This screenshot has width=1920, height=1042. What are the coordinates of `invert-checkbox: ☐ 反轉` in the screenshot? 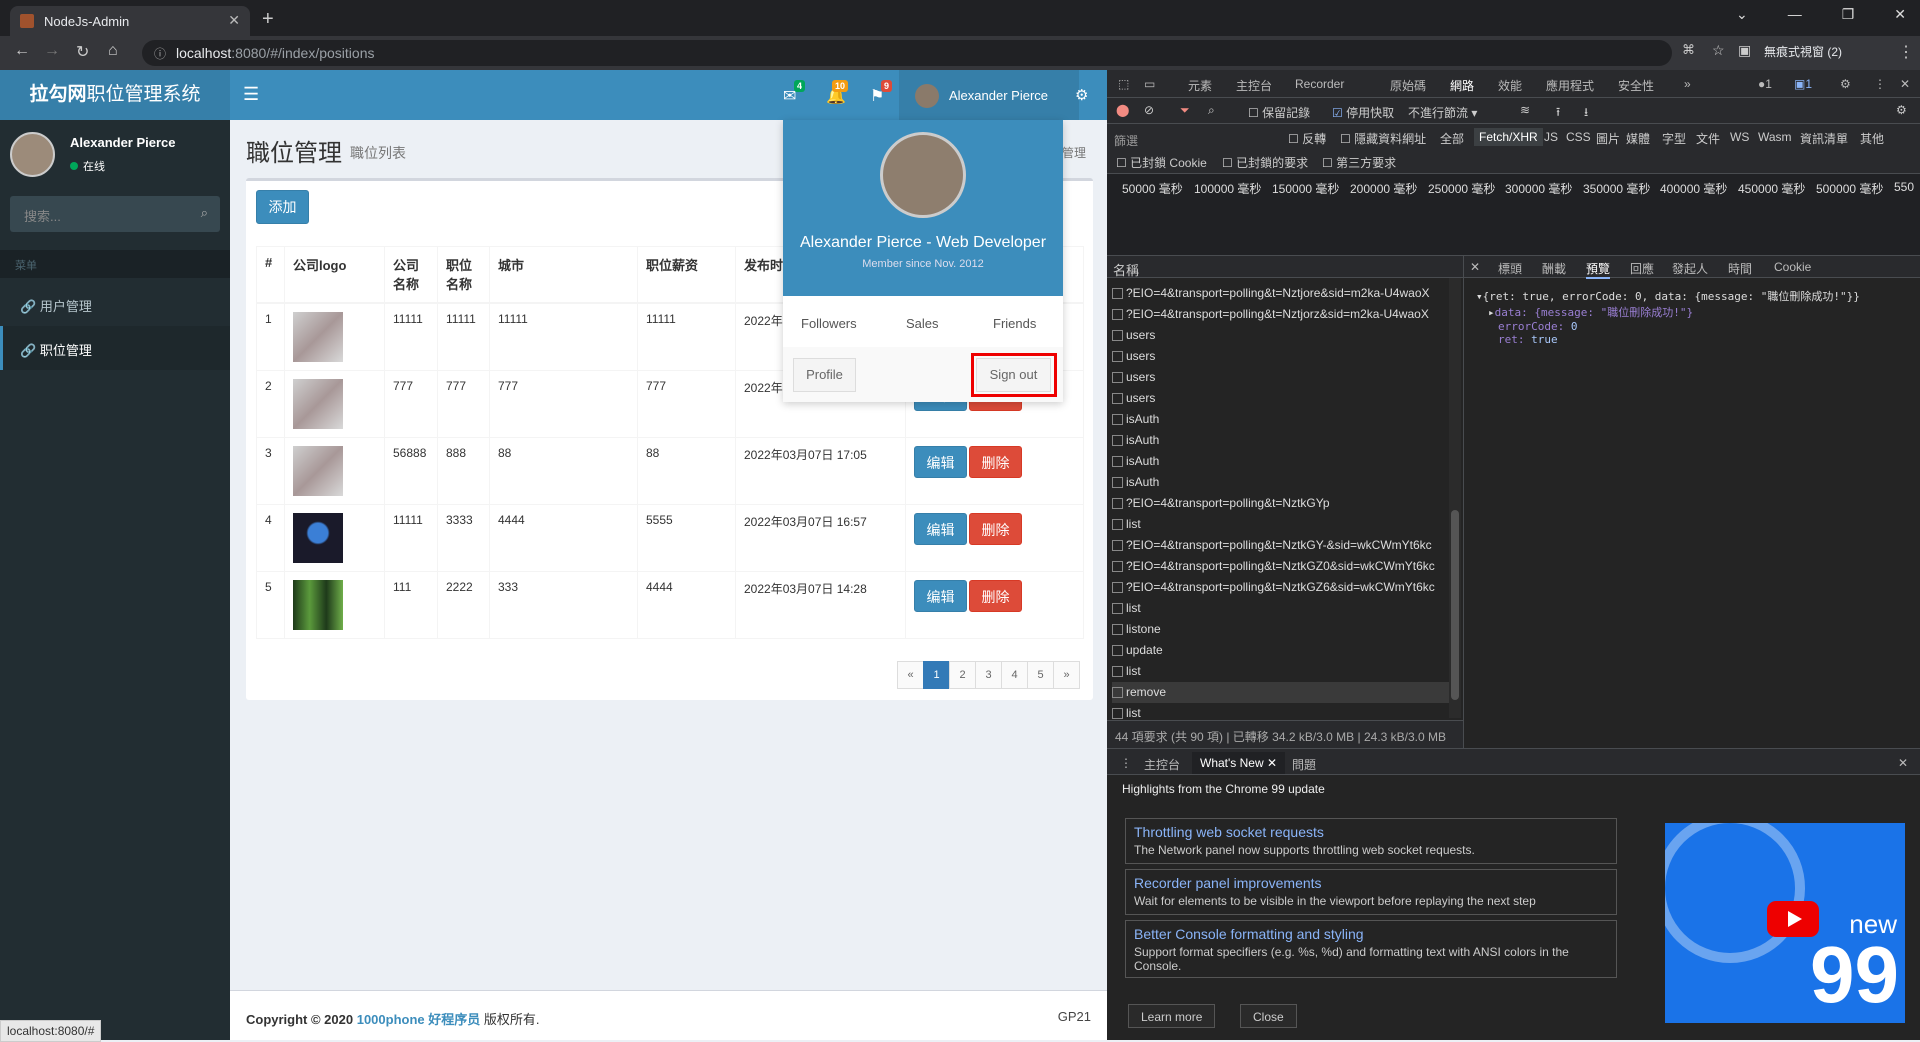 It's located at (1307, 138).